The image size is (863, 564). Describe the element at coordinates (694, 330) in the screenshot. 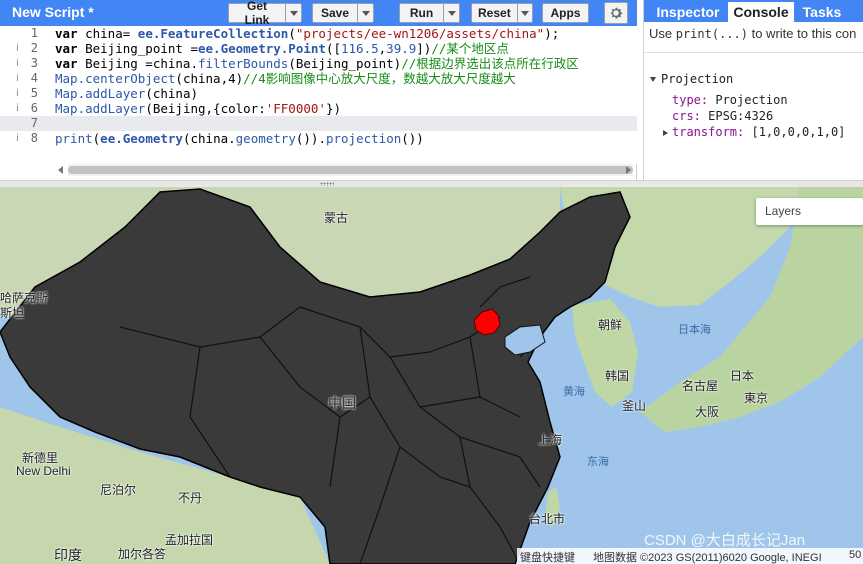

I see `label-sea-of-japan: 日本海` at that location.